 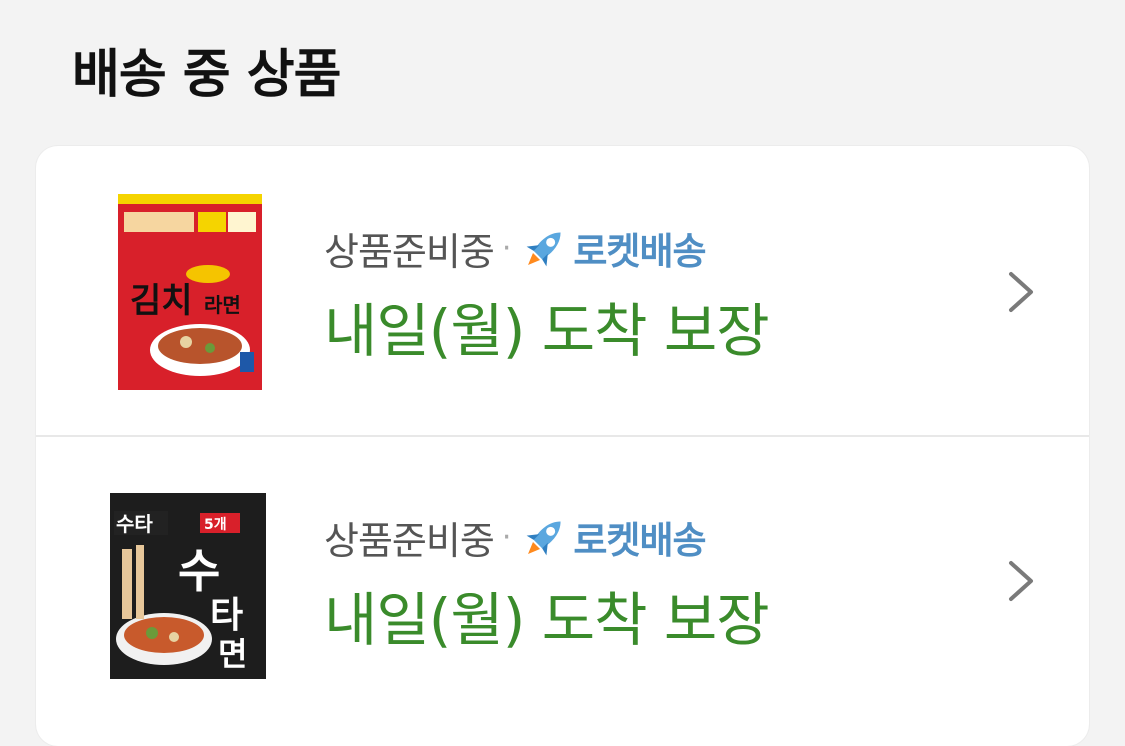 What do you see at coordinates (226, 615) in the screenshot?
I see `svg-text: 타` at bounding box center [226, 615].